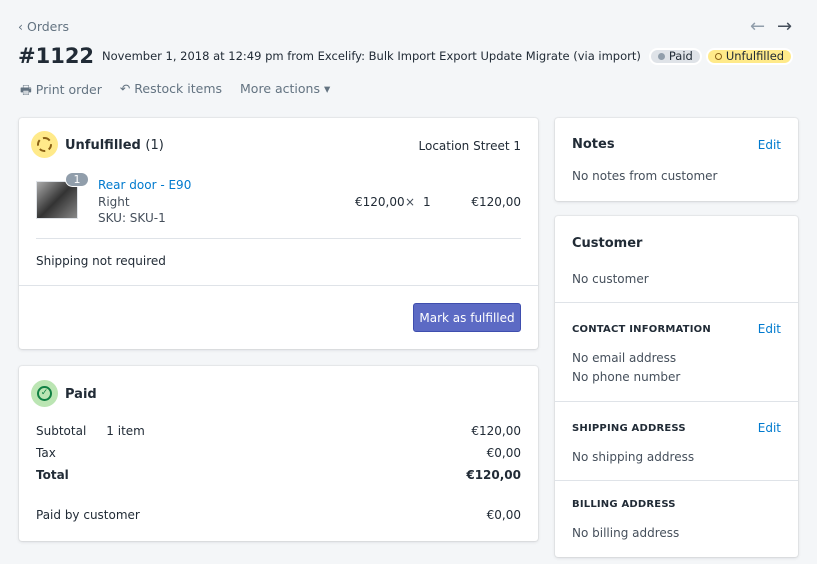 The height and width of the screenshot is (564, 817). I want to click on product-link: Rear door - E90, so click(144, 185).